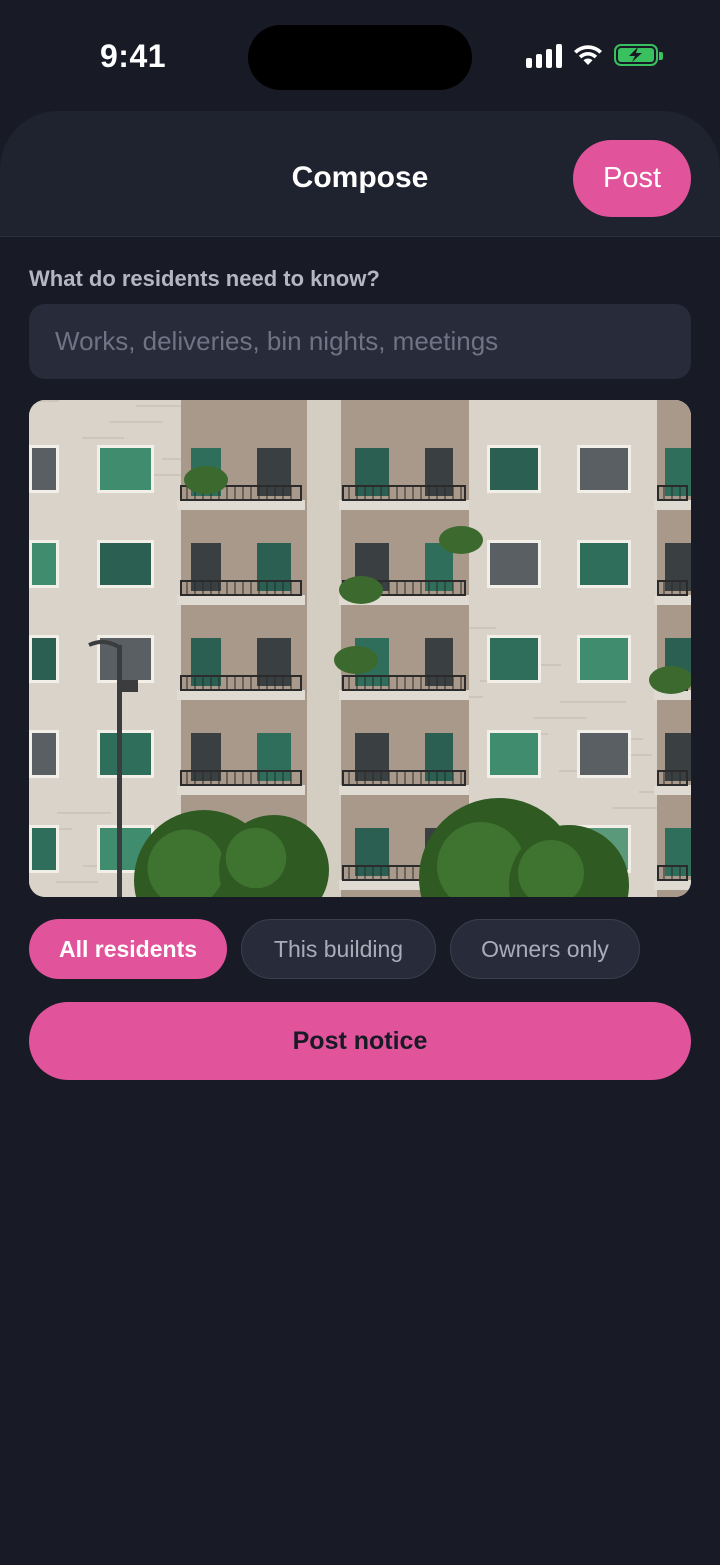 Image resolution: width=720 pixels, height=1565 pixels. Describe the element at coordinates (128, 949) in the screenshot. I see `chip-all-residents: All residents` at that location.